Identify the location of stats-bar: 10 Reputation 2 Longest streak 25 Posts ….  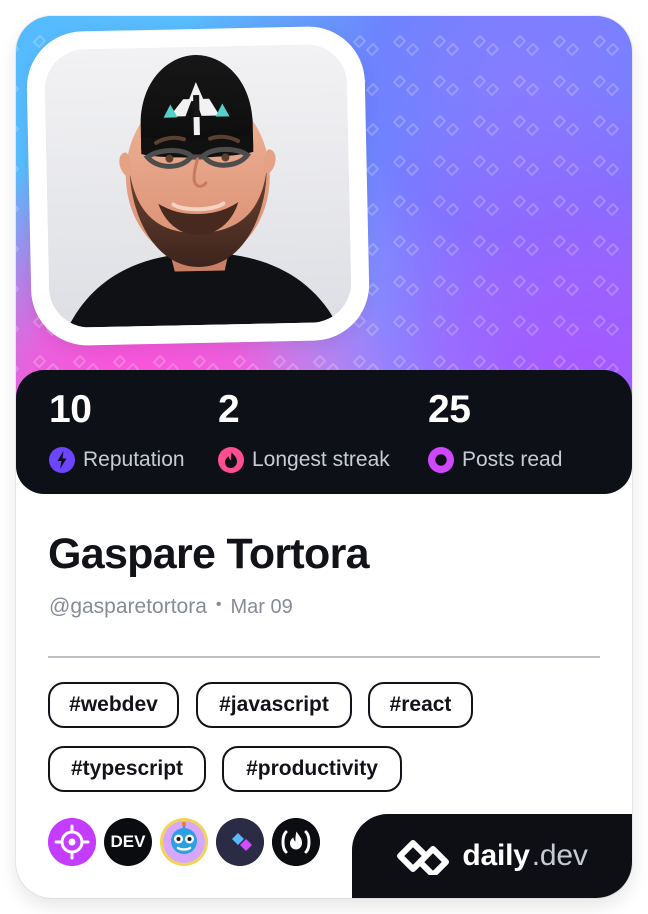
(324, 432).